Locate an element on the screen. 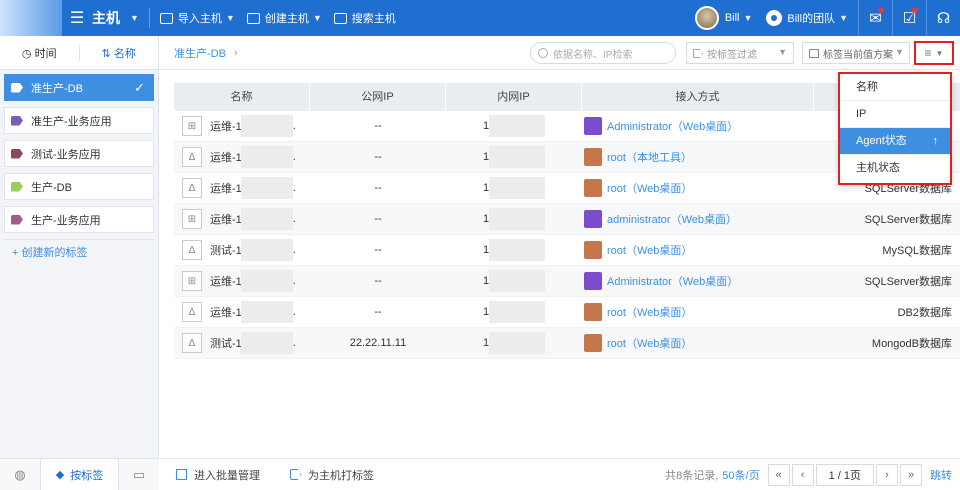  folder-icon: ▭ is located at coordinates (139, 474).